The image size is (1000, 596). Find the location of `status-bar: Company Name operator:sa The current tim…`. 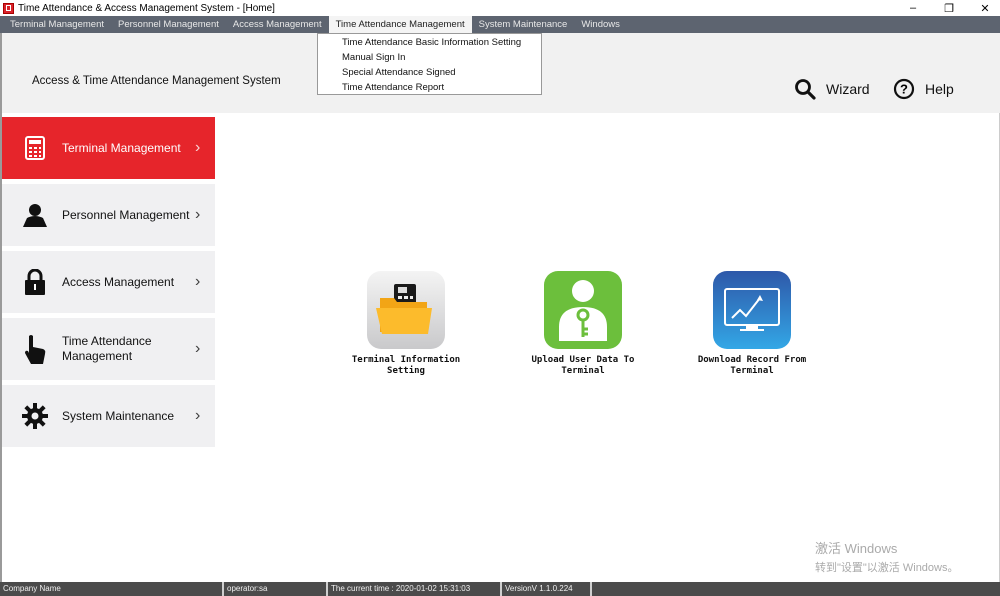

status-bar: Company Name operator:sa The current tim… is located at coordinates (500, 589).